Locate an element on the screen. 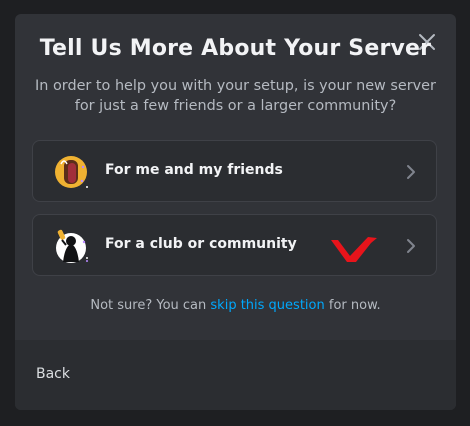 The width and height of the screenshot is (470, 426). skip-question-link: skip this question is located at coordinates (267, 305).